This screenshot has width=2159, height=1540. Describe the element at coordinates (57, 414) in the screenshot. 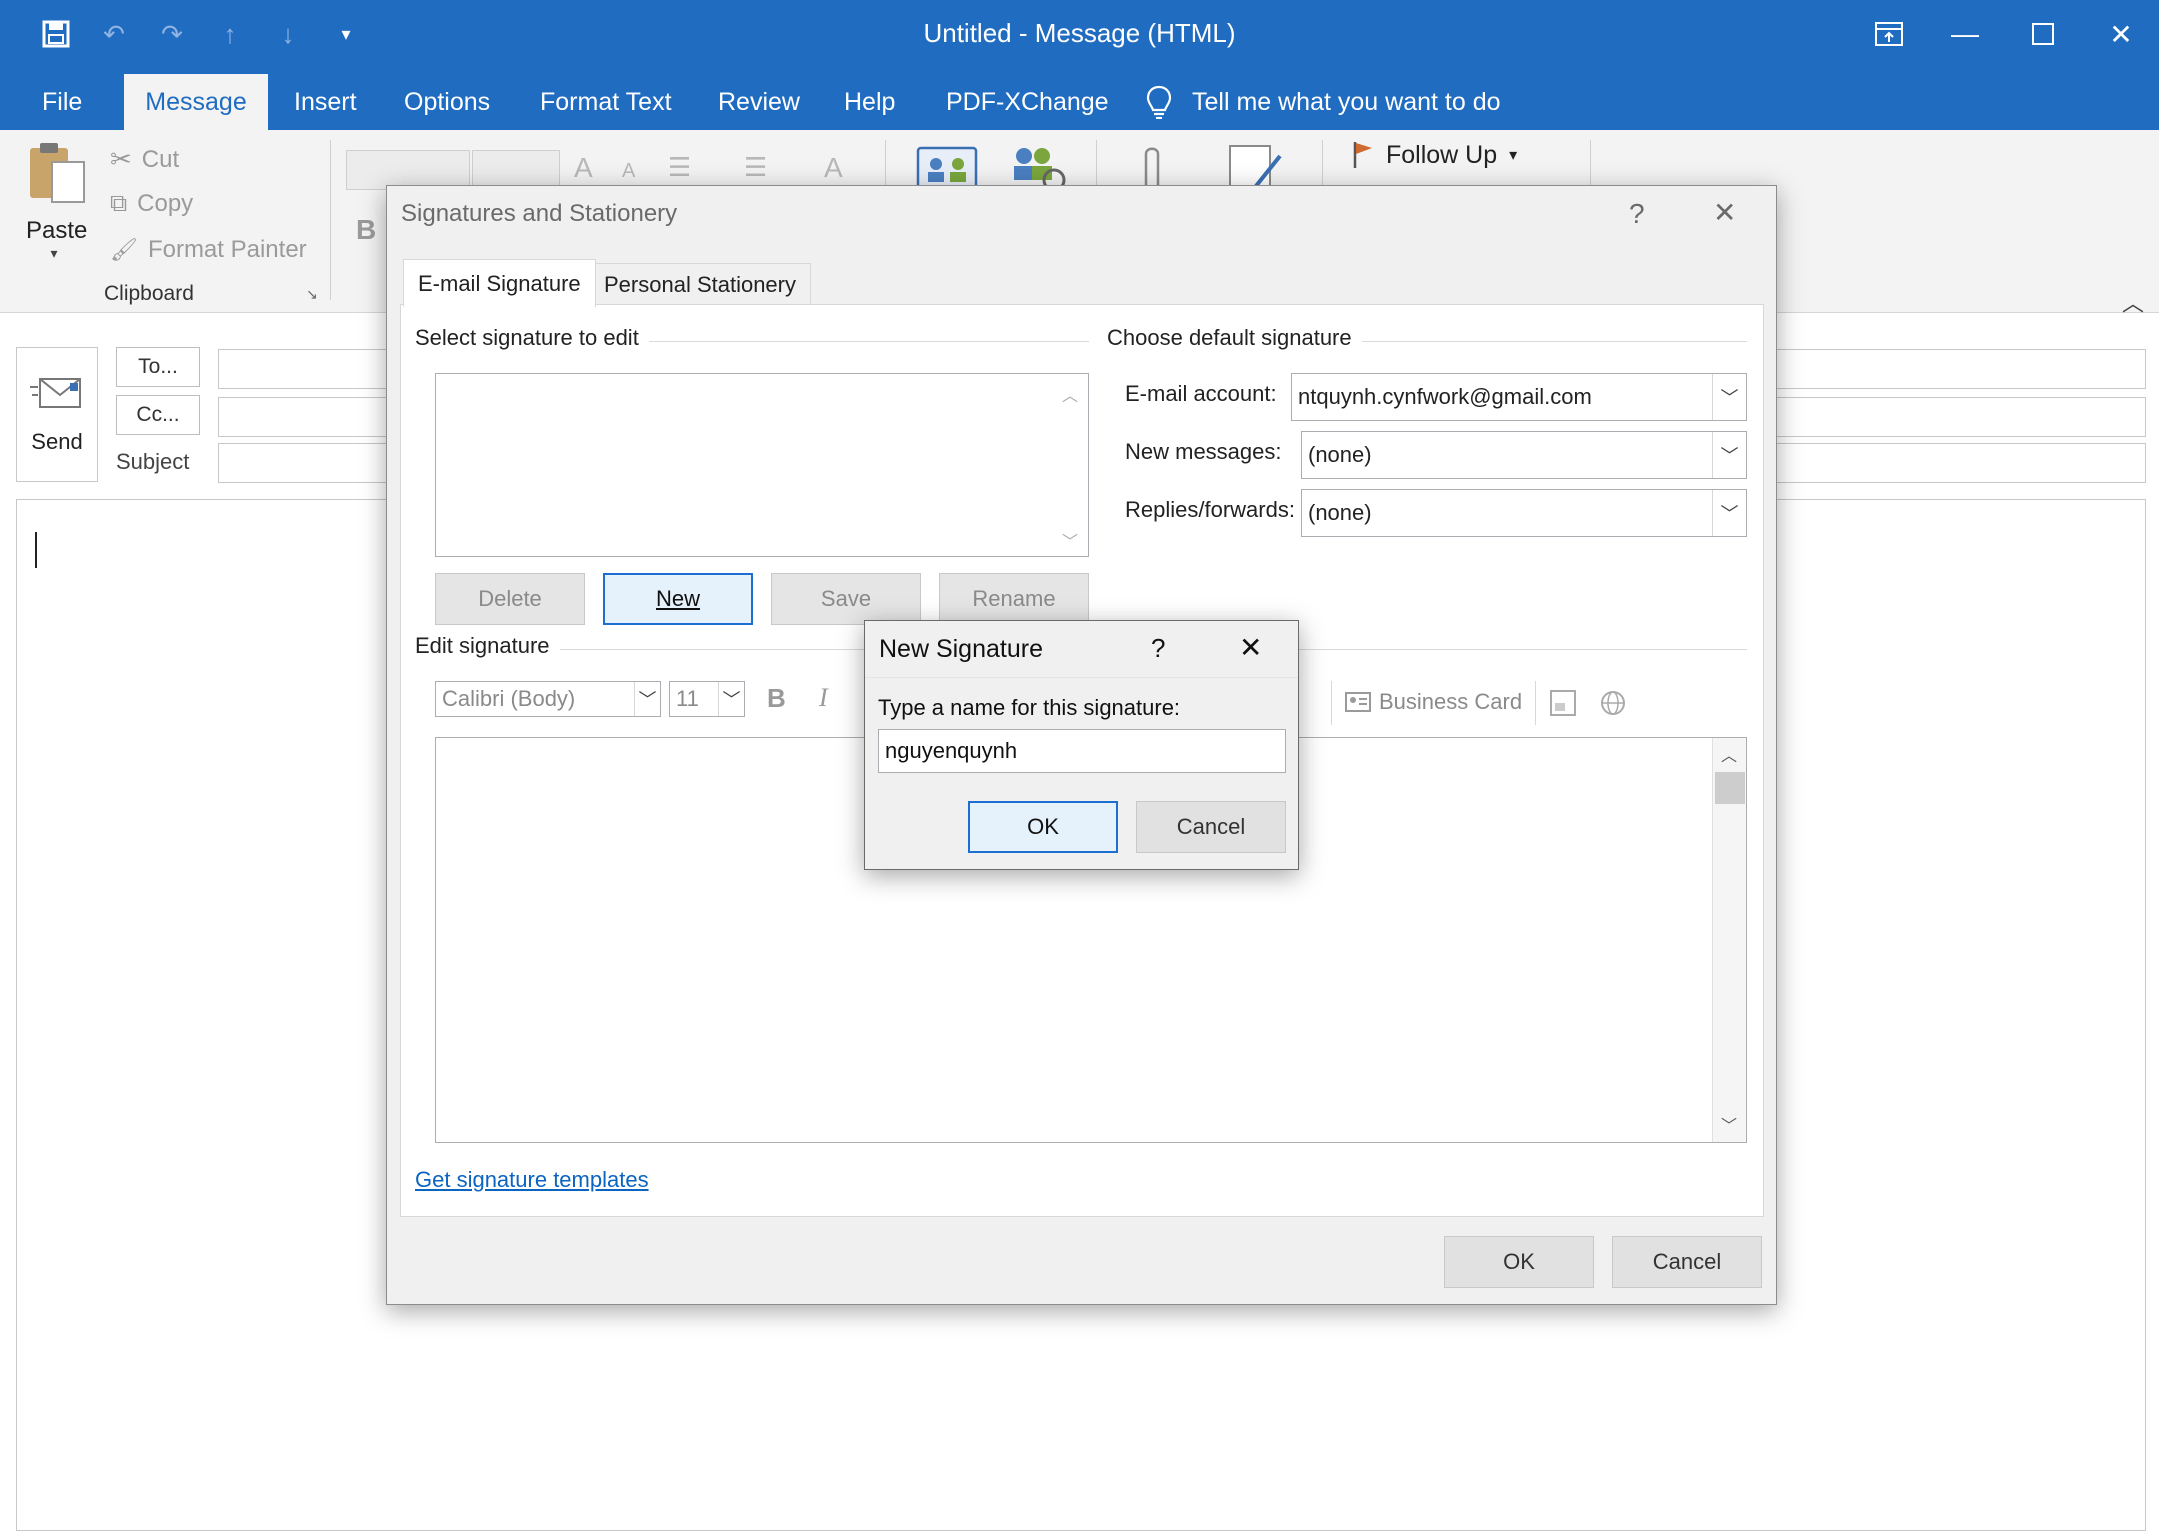

I see `send-button: Send` at that location.